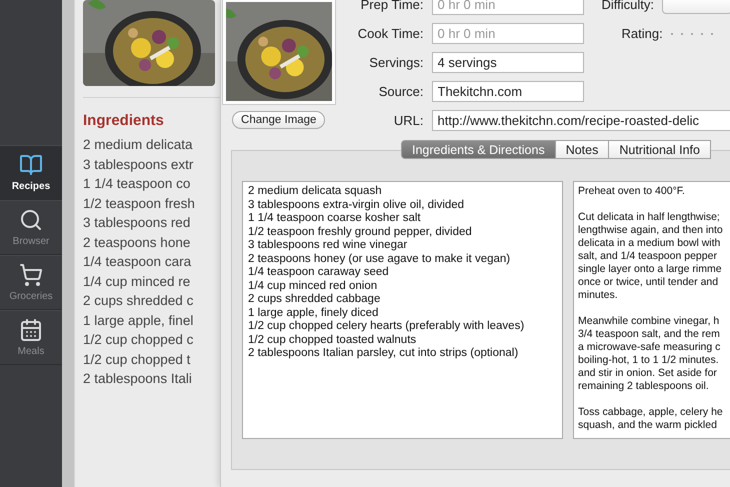 This screenshot has height=487, width=730. What do you see at coordinates (642, 33) in the screenshot?
I see `field-label: Rating:` at bounding box center [642, 33].